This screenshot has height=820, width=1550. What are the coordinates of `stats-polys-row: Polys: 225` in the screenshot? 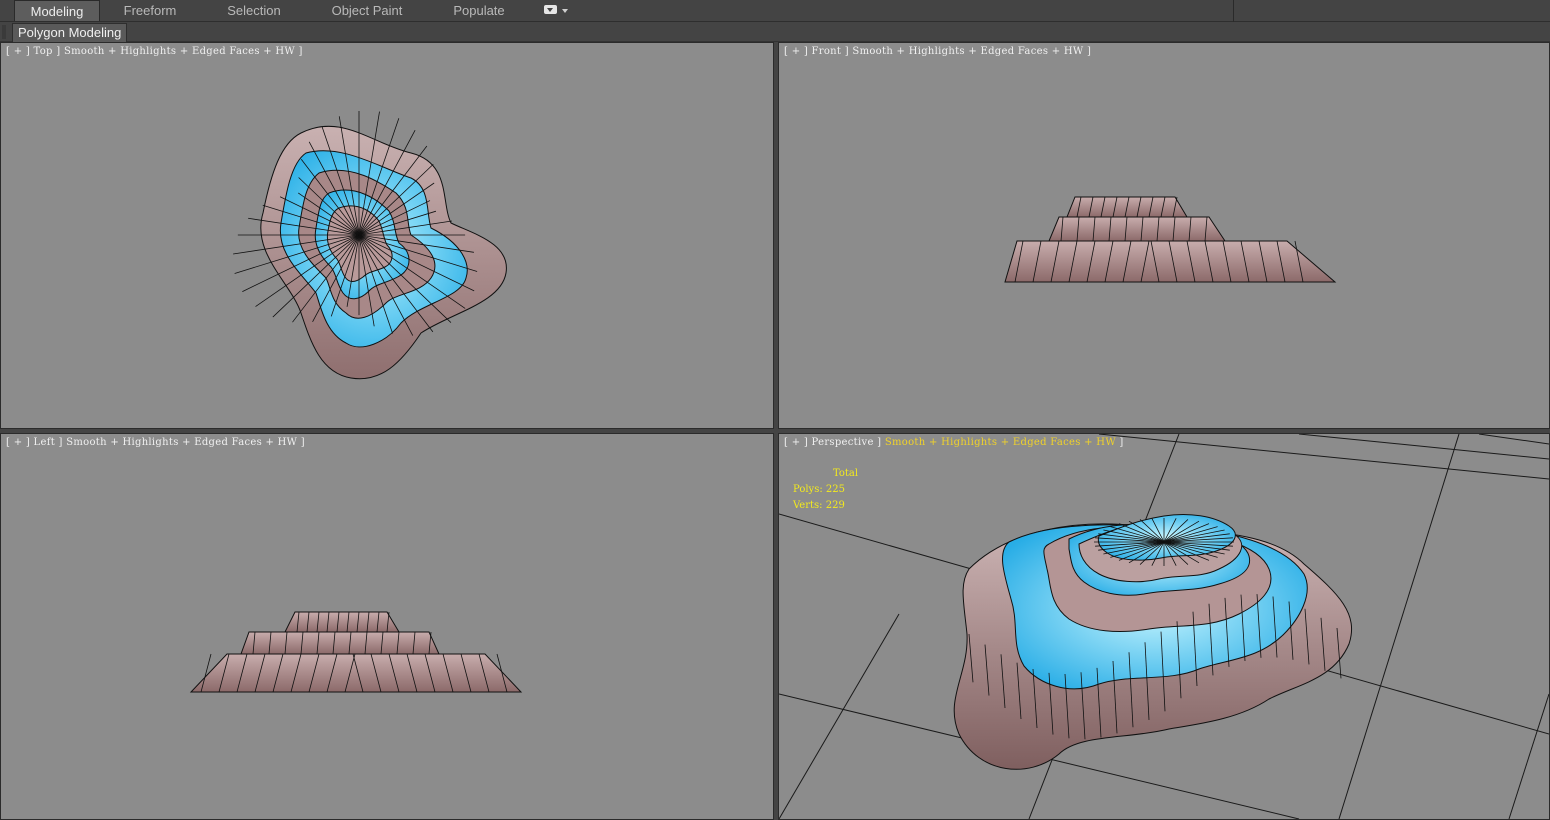 It's located at (825, 490).